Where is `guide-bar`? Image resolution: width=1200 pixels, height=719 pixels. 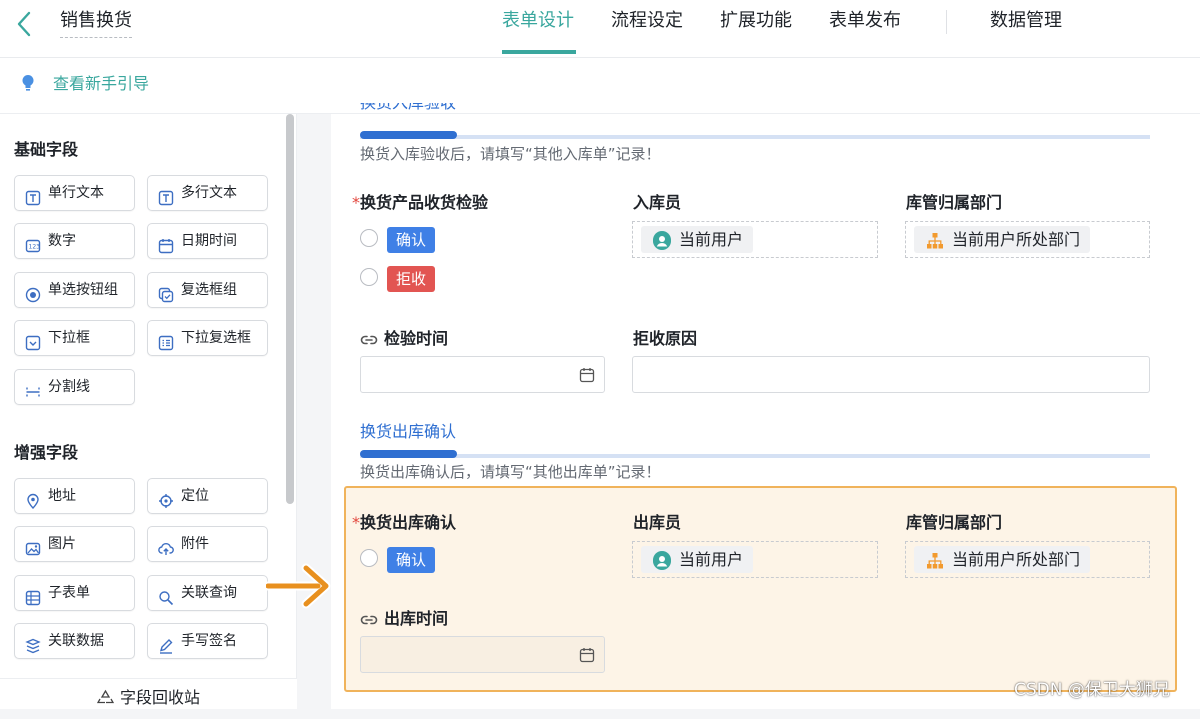 guide-bar is located at coordinates (600, 86).